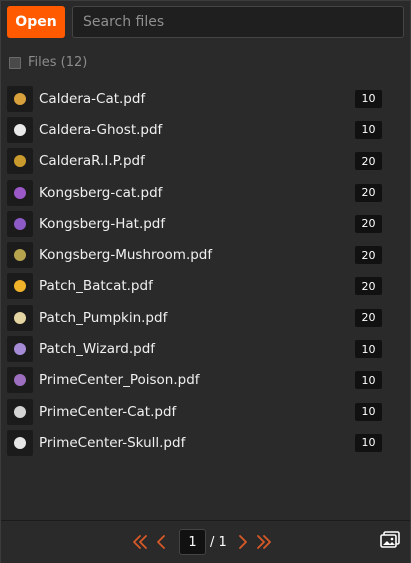 The width and height of the screenshot is (411, 563). What do you see at coordinates (96, 286) in the screenshot?
I see `file-name: Patch_Batcat.pdf` at bounding box center [96, 286].